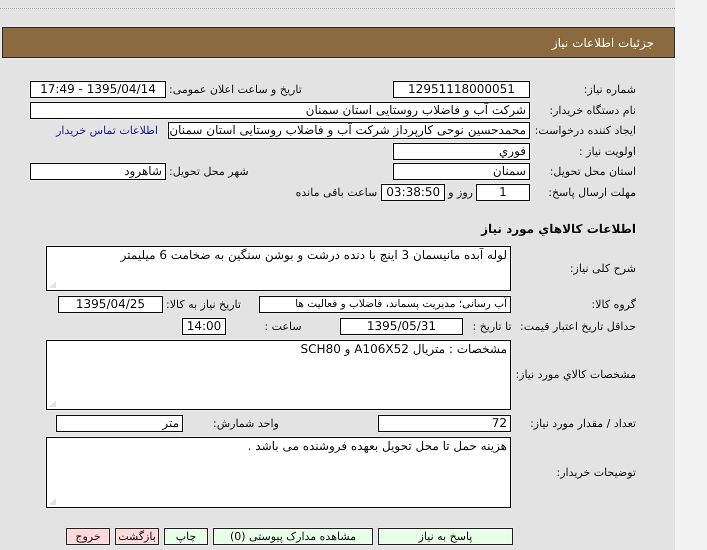 This screenshot has width=707, height=550. Describe the element at coordinates (278, 472) in the screenshot. I see `text-area: هزینه حمل تا محل تحویل بعهده فروشنده می باشد .` at that location.